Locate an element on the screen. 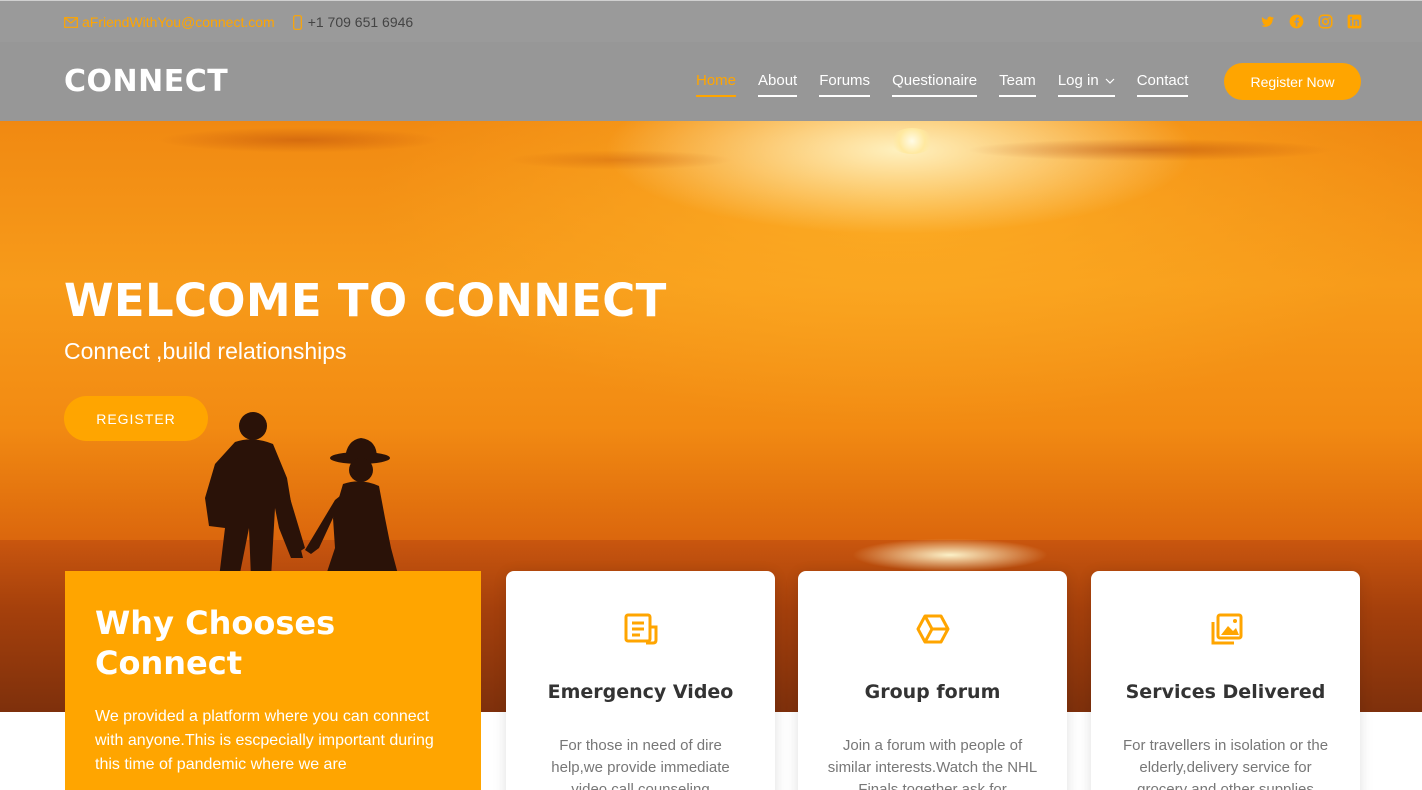  nav-login-label: Log in is located at coordinates (1078, 80).